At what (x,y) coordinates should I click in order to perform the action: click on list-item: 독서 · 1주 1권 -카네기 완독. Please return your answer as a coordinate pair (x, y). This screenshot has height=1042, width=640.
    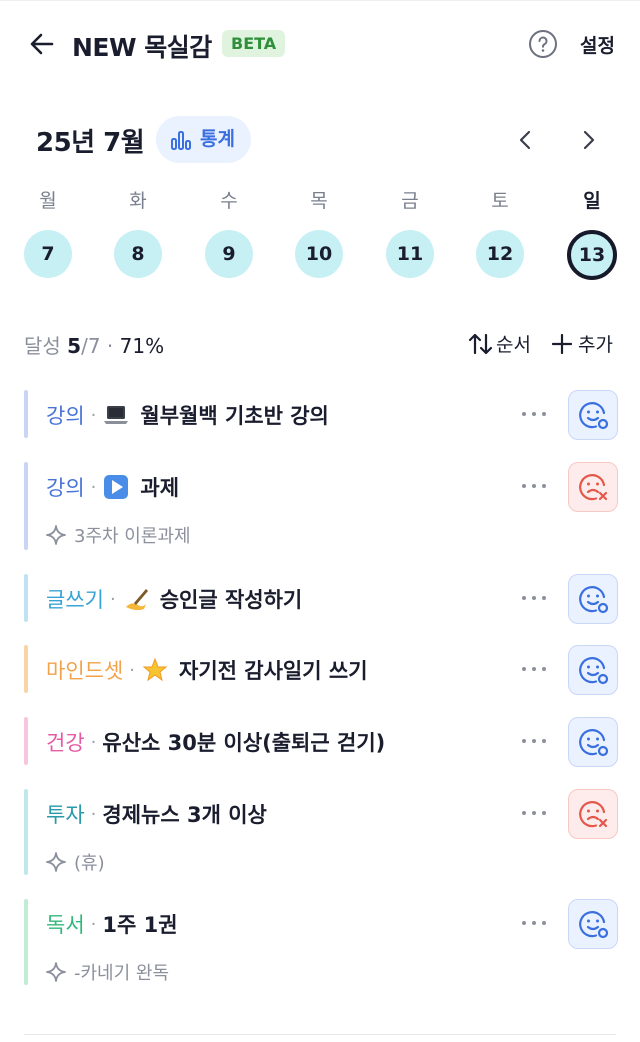
    Looking at the image, I should click on (324, 942).